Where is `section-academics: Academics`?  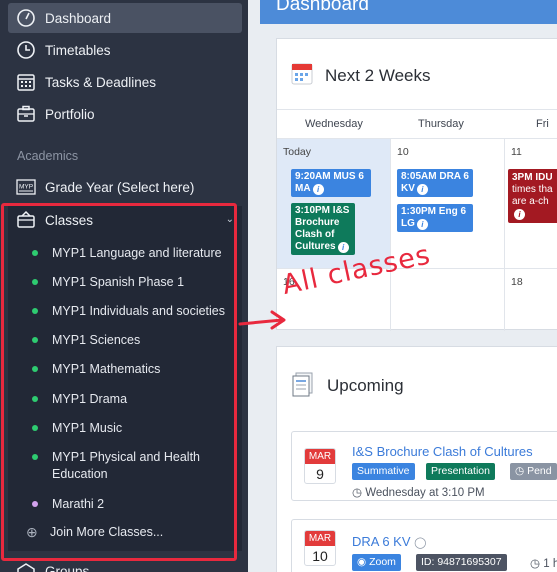
section-academics: Academics is located at coordinates (48, 156).